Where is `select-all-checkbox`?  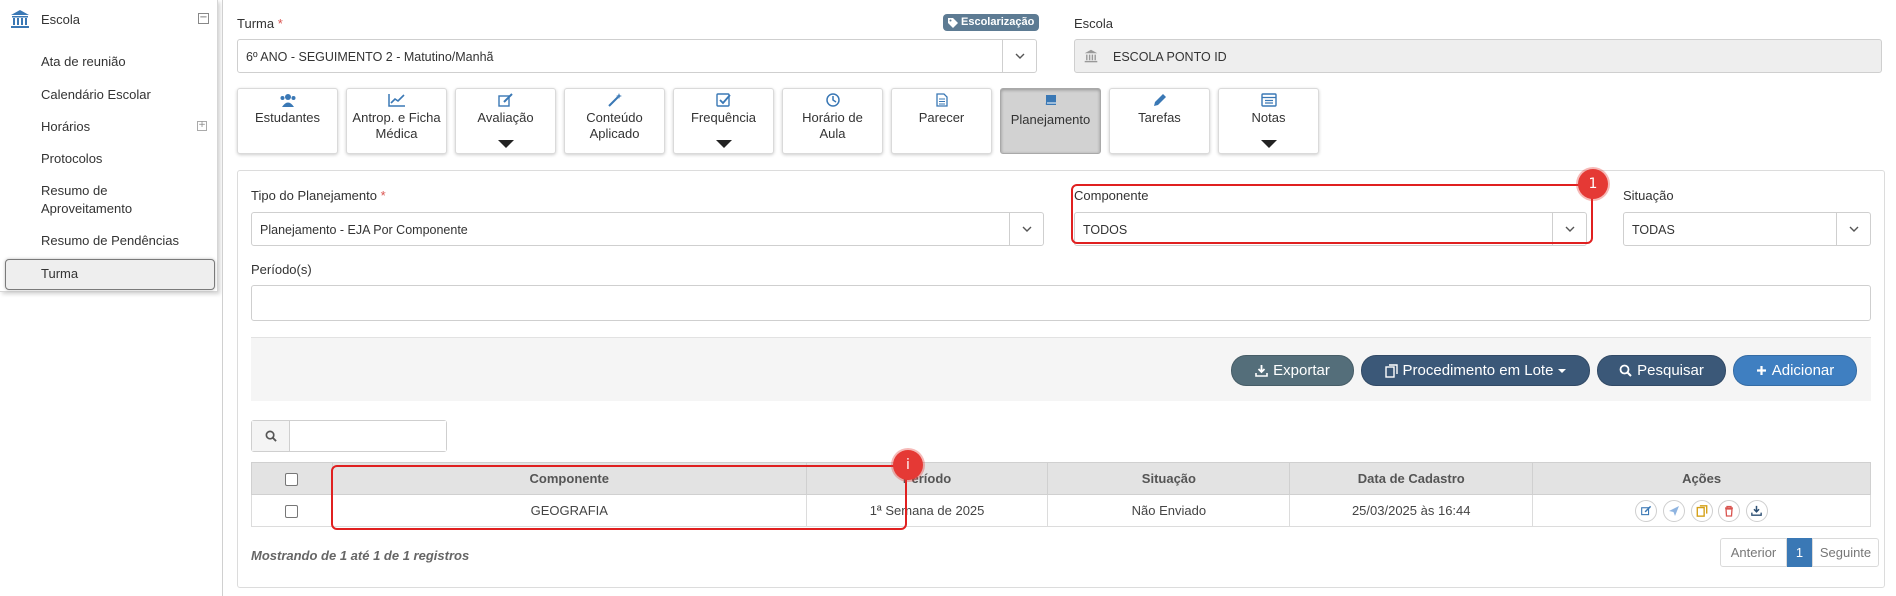 select-all-checkbox is located at coordinates (292, 480).